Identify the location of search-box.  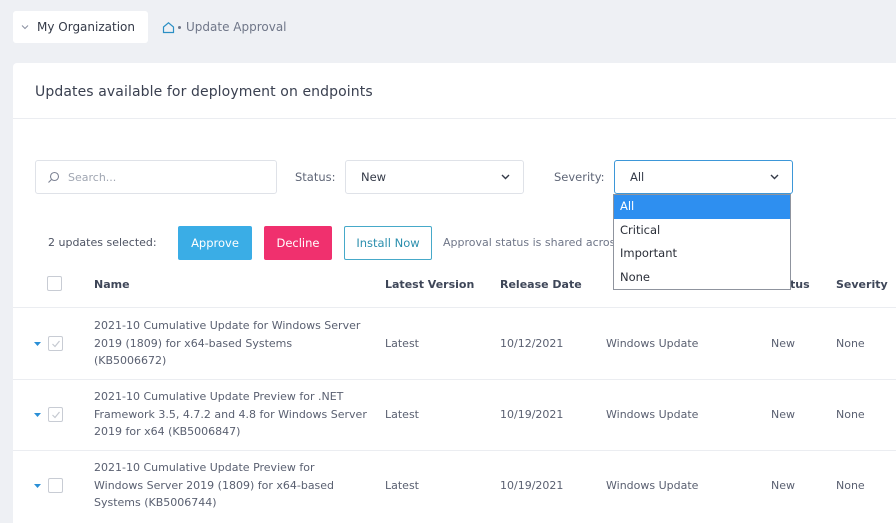
(156, 177).